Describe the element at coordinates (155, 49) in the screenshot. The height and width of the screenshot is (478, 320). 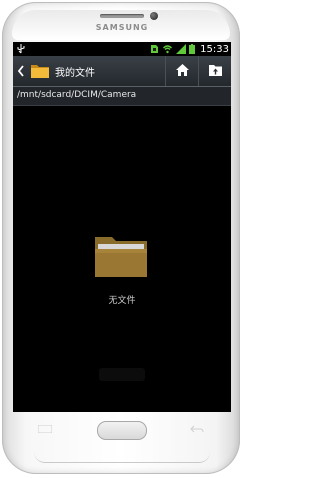
I see `sim-card-icon` at that location.